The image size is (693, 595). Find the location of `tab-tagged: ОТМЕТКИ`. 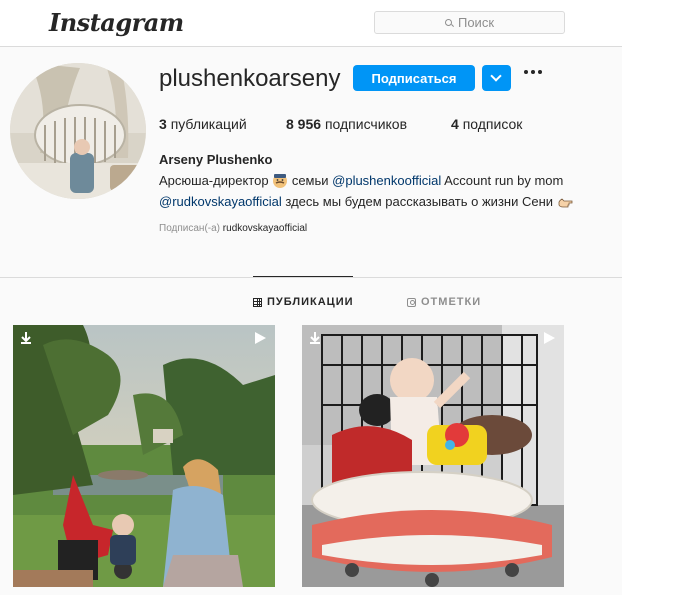

tab-tagged: ОТМЕТКИ is located at coordinates (444, 302).